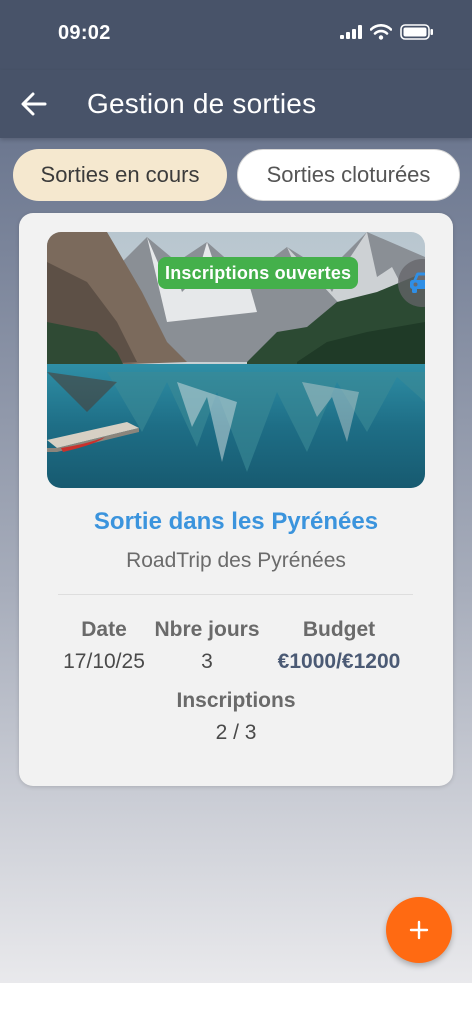 The height and width of the screenshot is (1024, 472). I want to click on car-icon, so click(417, 282).